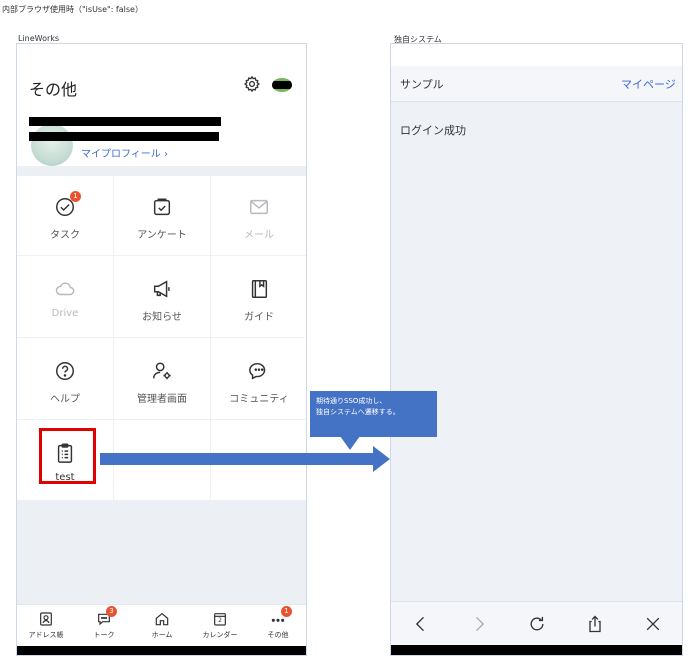 This screenshot has height=667, width=700. What do you see at coordinates (237, 459) in the screenshot?
I see `transition-arrow` at bounding box center [237, 459].